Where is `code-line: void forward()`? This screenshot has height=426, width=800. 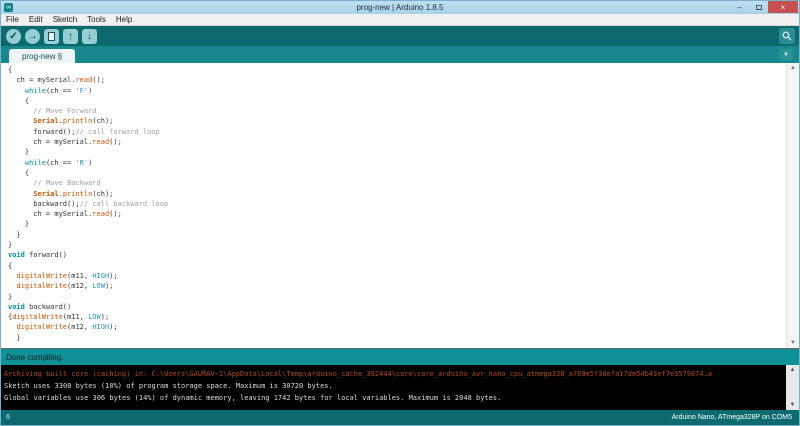
code-line: void forward() is located at coordinates (38, 255).